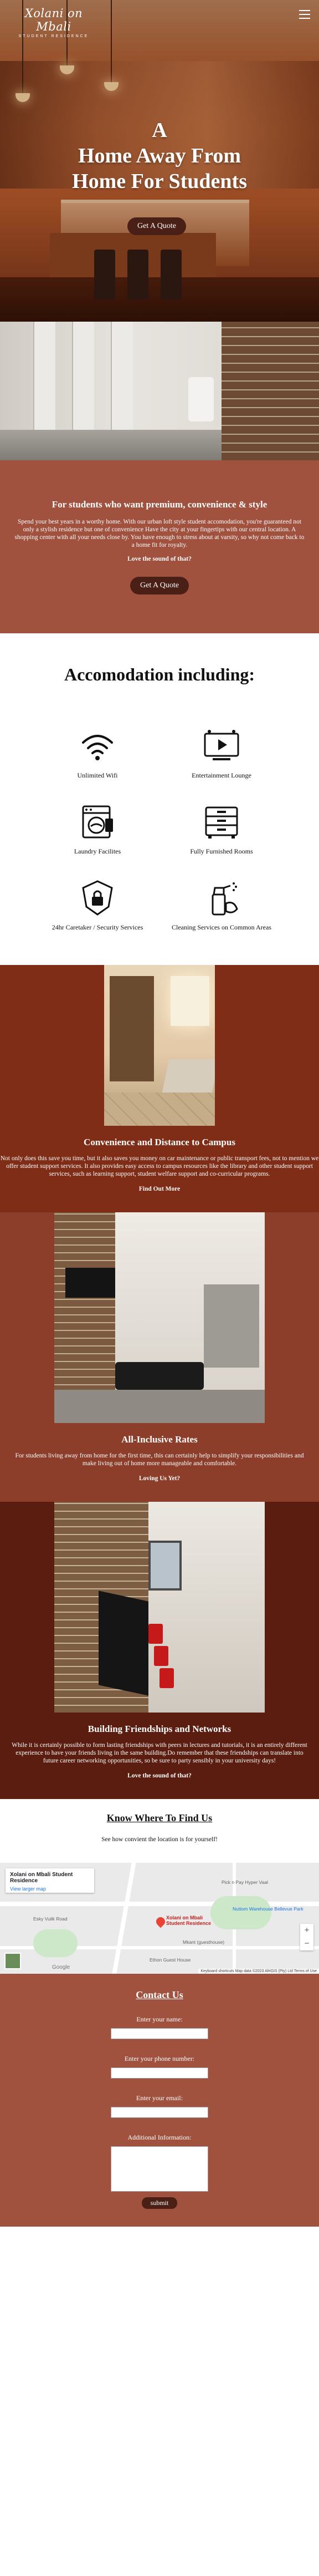 Image resolution: width=319 pixels, height=2576 pixels. I want to click on logo-subtitle: STUDENT RESIDENCE, so click(53, 36).